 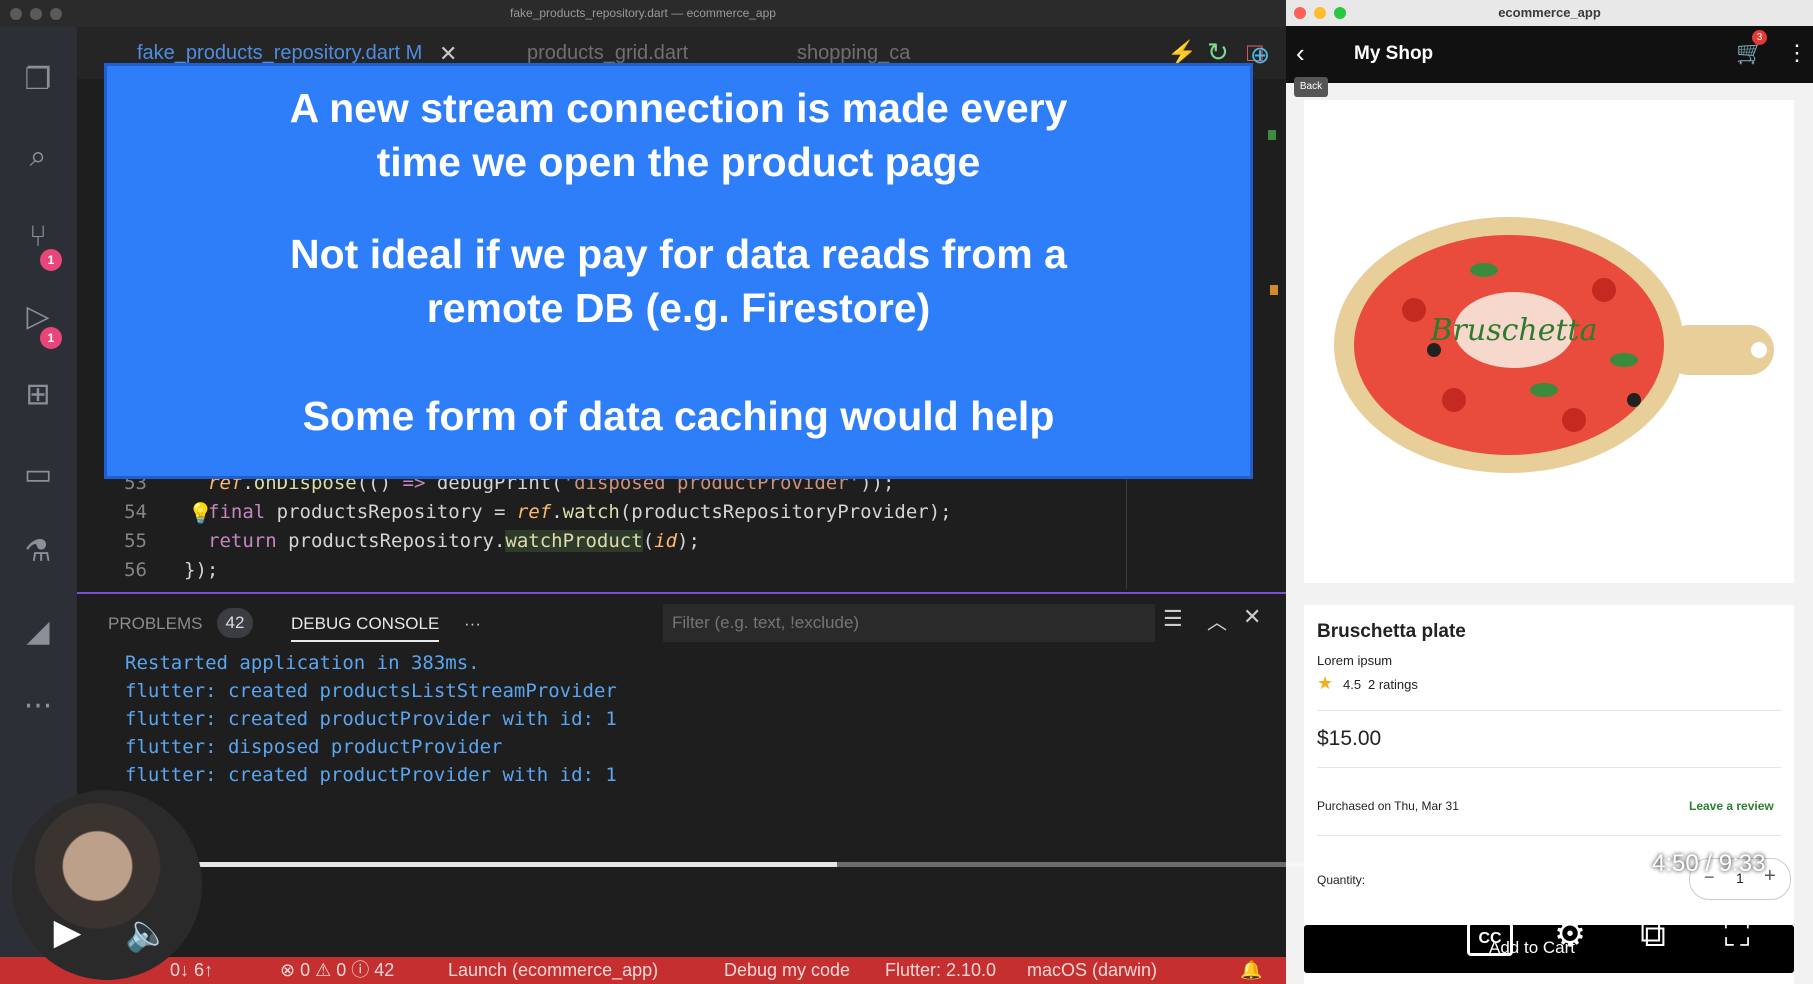 What do you see at coordinates (38, 632) in the screenshot?
I see `flutter-icon: ◢` at bounding box center [38, 632].